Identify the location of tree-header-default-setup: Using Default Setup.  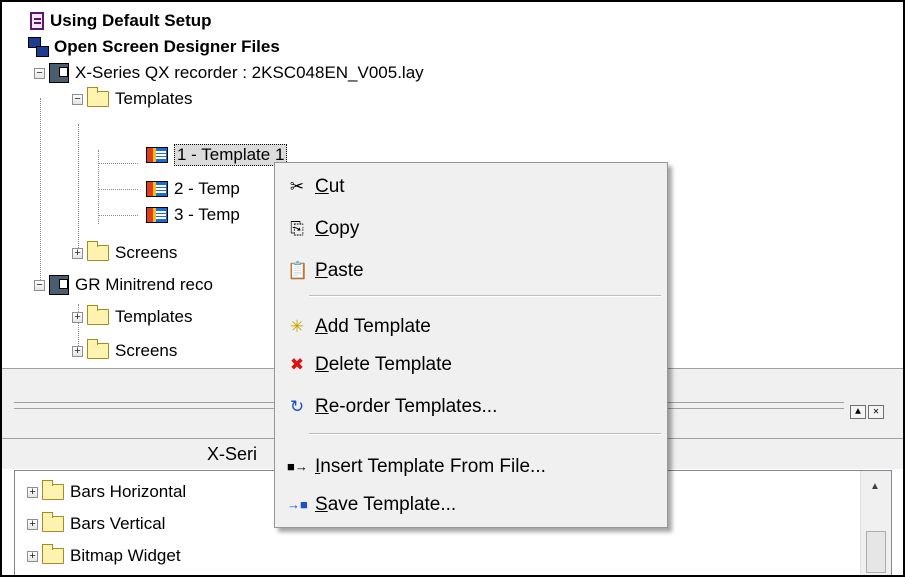
(121, 21).